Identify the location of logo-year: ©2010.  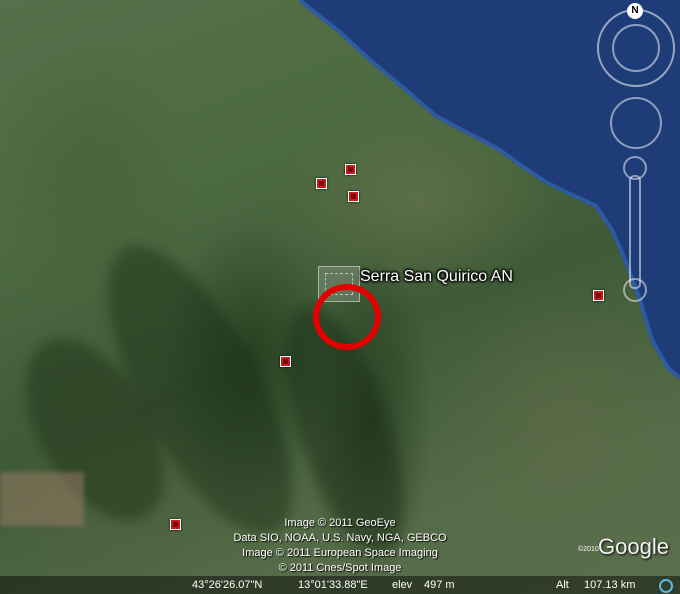
(588, 549).